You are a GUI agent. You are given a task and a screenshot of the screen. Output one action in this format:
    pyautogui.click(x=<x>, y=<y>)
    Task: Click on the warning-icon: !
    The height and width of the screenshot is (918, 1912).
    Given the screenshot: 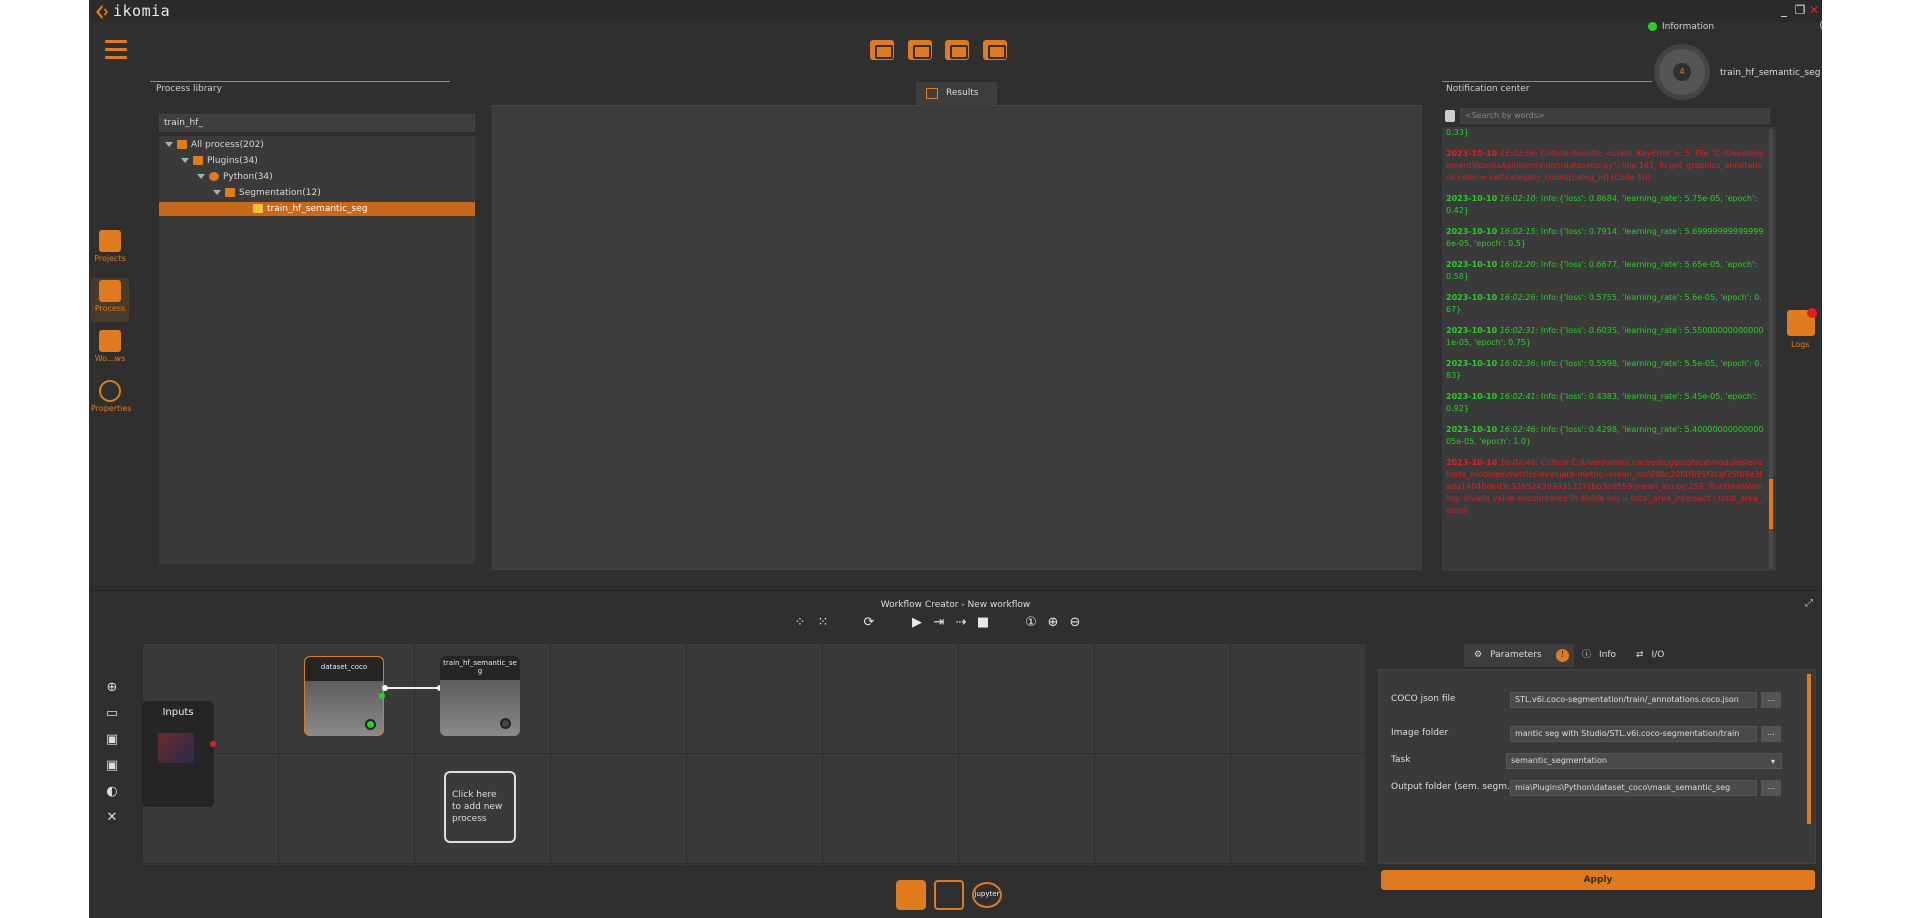 What is the action you would take?
    pyautogui.click(x=1562, y=655)
    